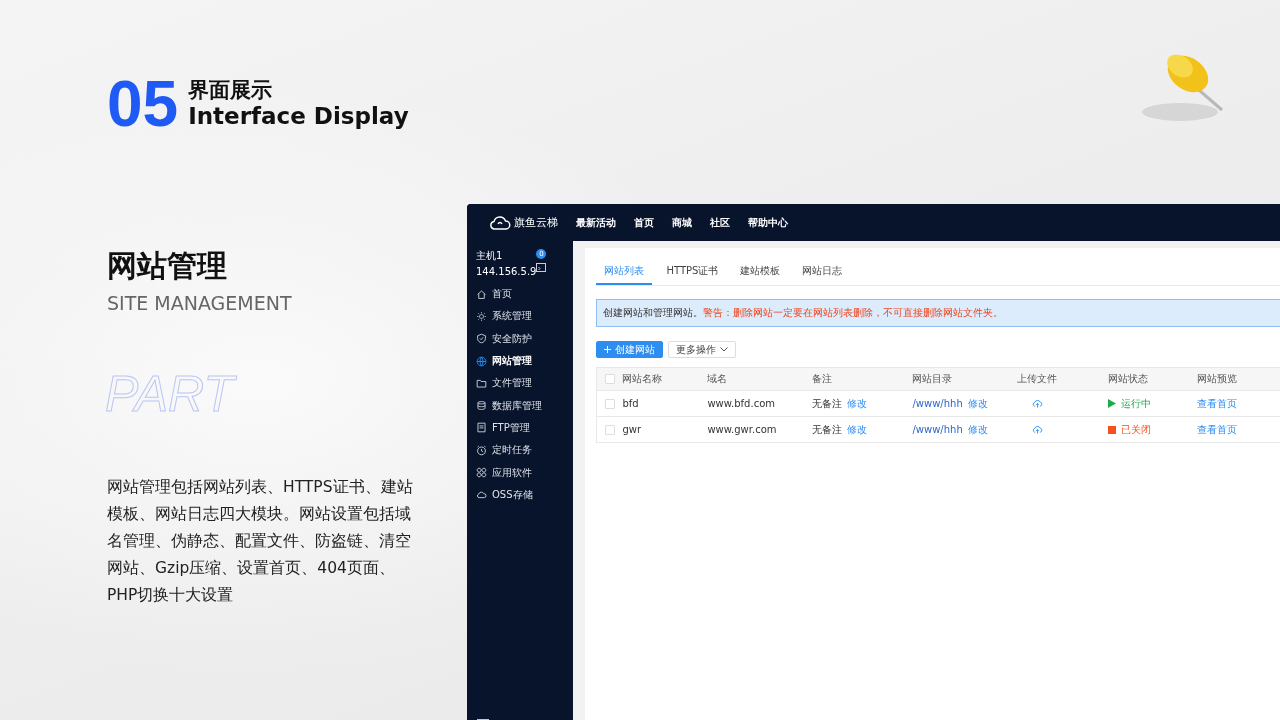  Describe the element at coordinates (500, 222) in the screenshot. I see `cloud-logo-icon` at that location.